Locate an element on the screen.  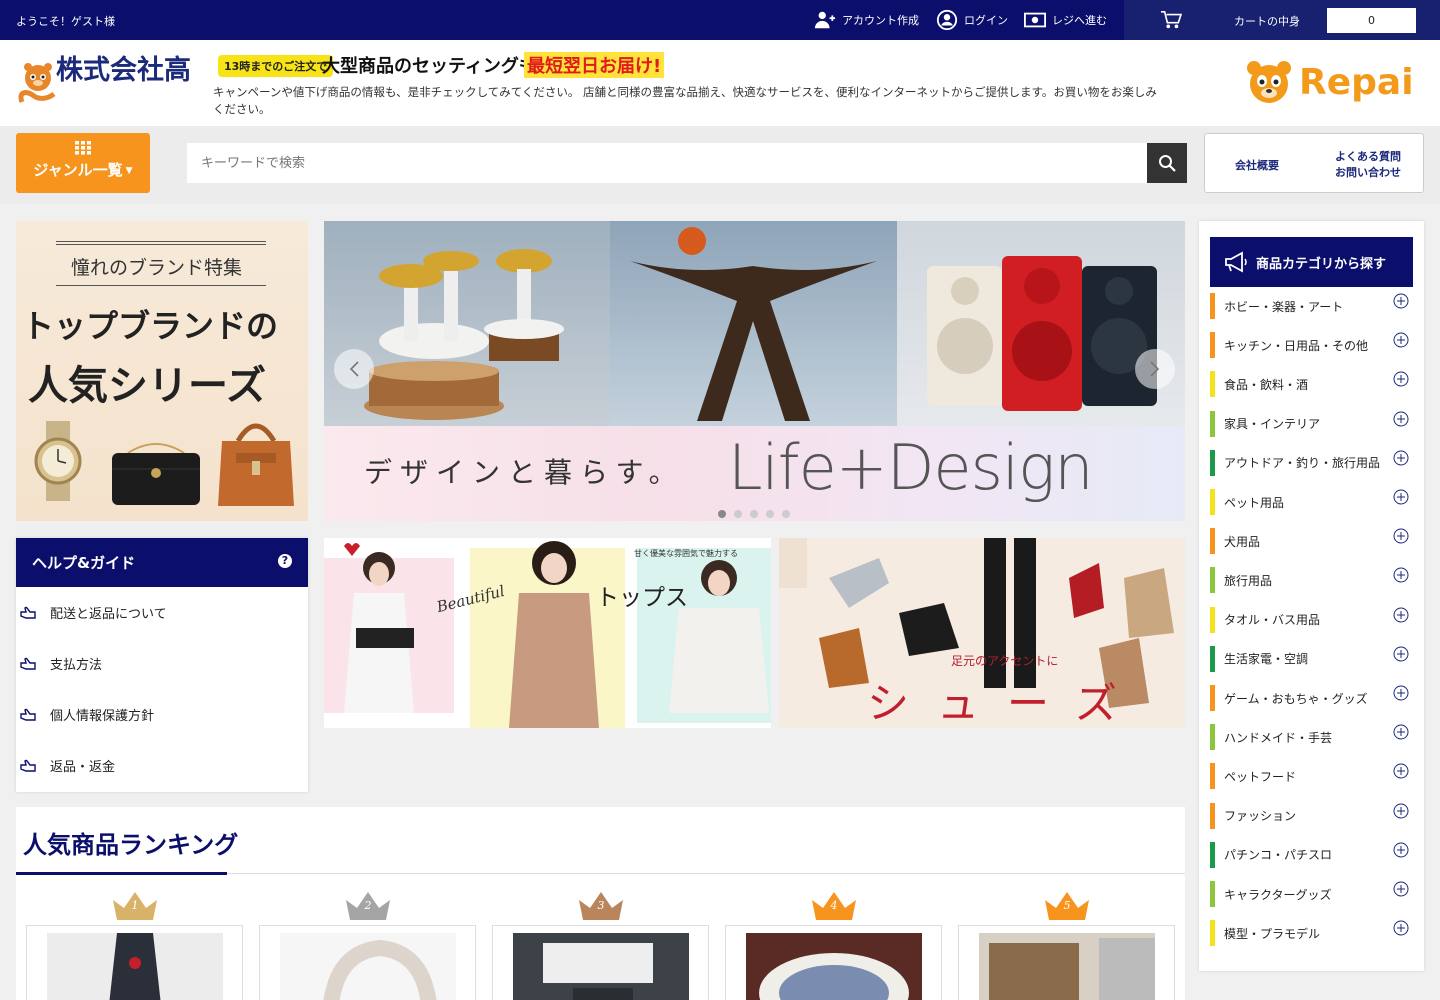
faq-contact-link: よくある質問 お問い合わせ is located at coordinates (1368, 165).